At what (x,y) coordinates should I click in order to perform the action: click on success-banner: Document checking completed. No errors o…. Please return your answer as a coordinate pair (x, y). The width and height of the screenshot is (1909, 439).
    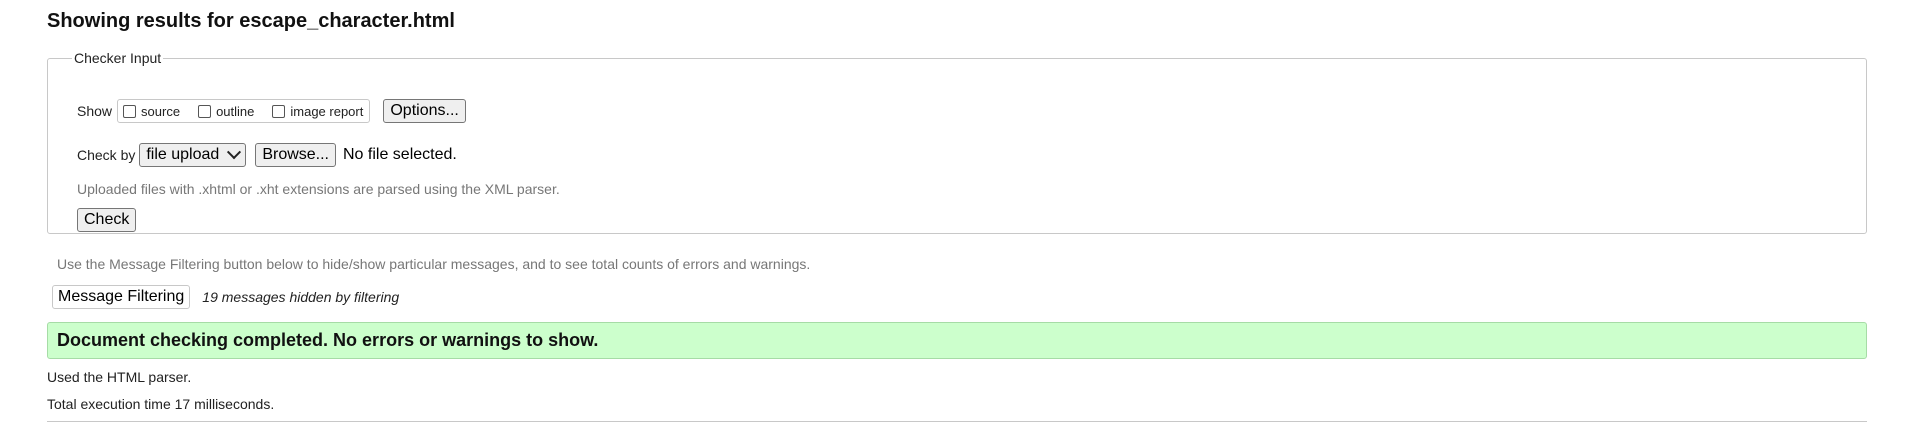
    Looking at the image, I should click on (957, 340).